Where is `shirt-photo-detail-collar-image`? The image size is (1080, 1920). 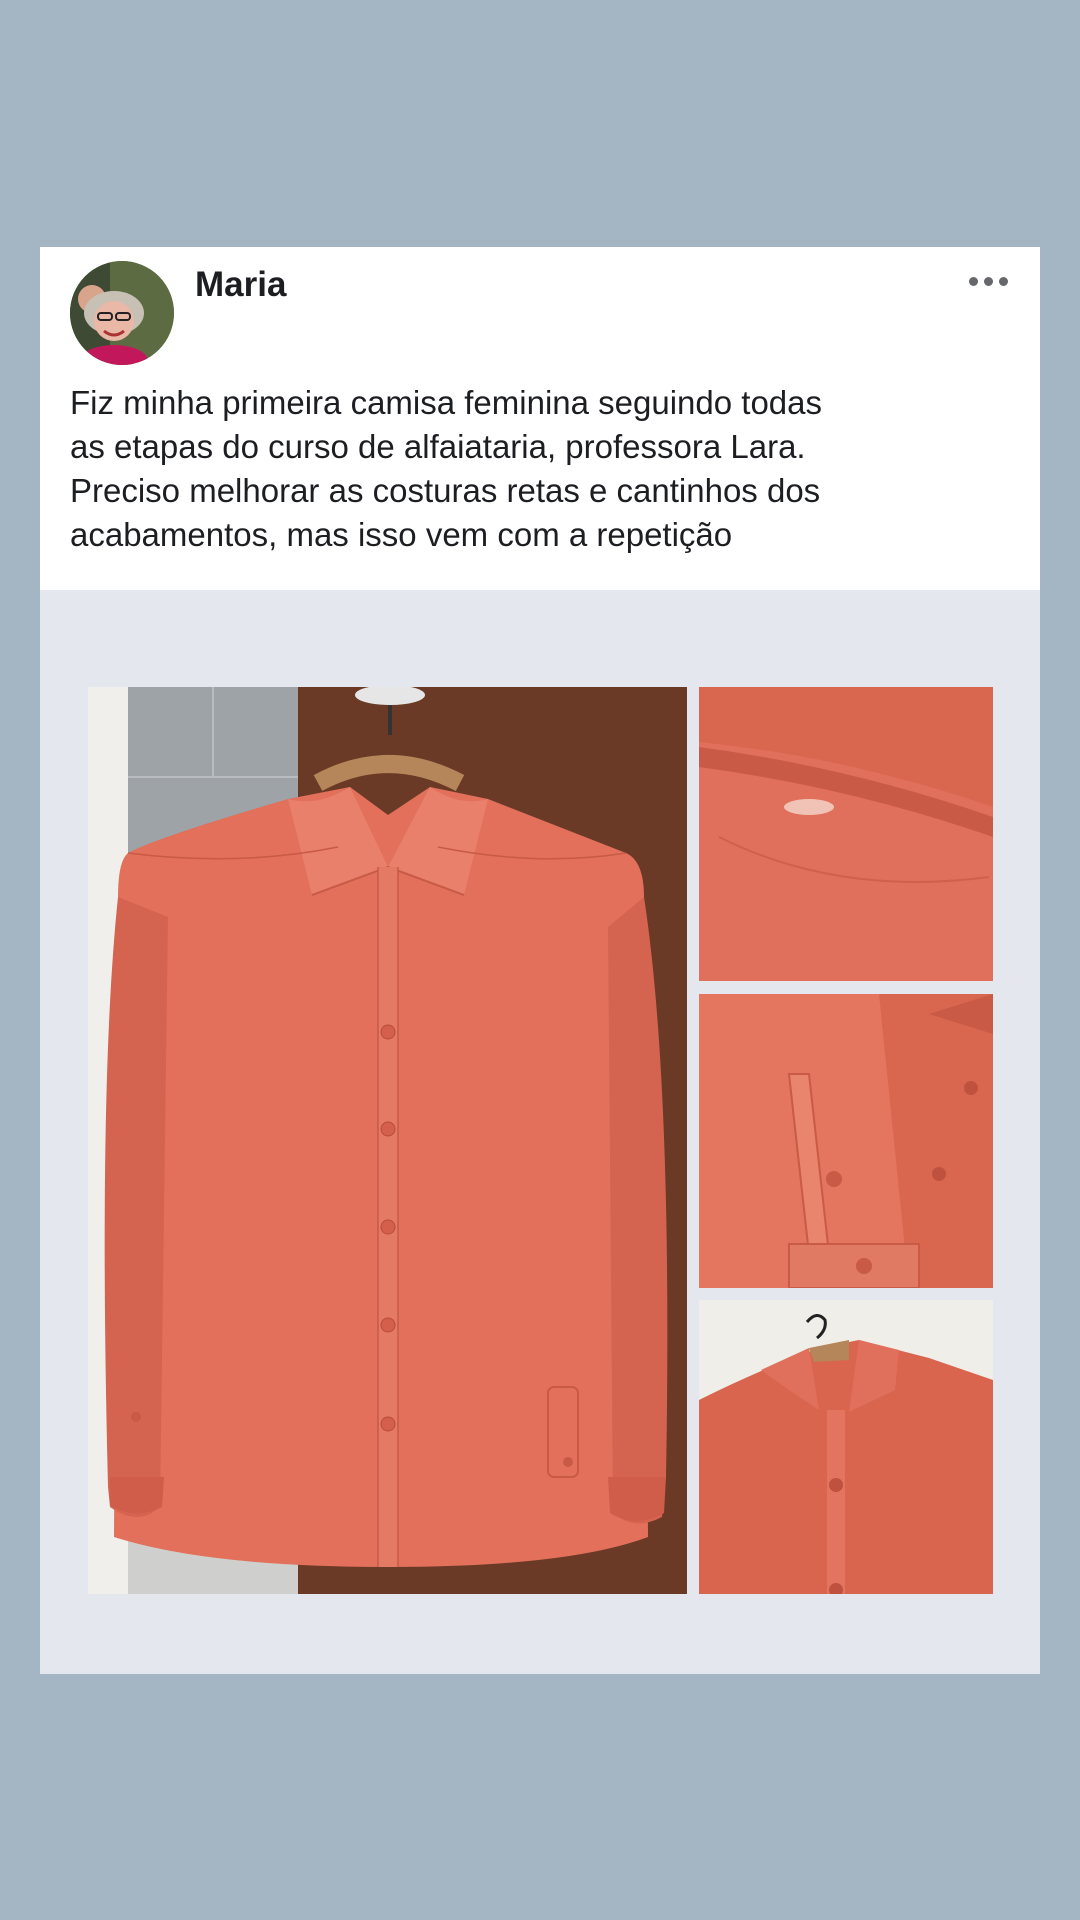 shirt-photo-detail-collar-image is located at coordinates (846, 834).